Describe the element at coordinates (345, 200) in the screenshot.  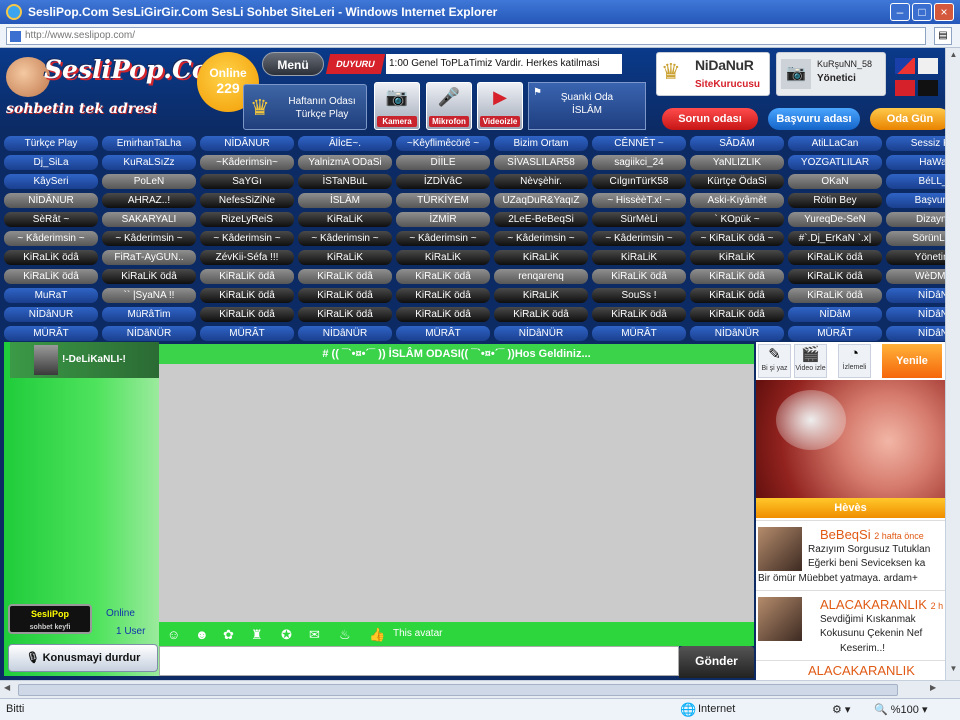
I see `room-button: İSLÂM` at that location.